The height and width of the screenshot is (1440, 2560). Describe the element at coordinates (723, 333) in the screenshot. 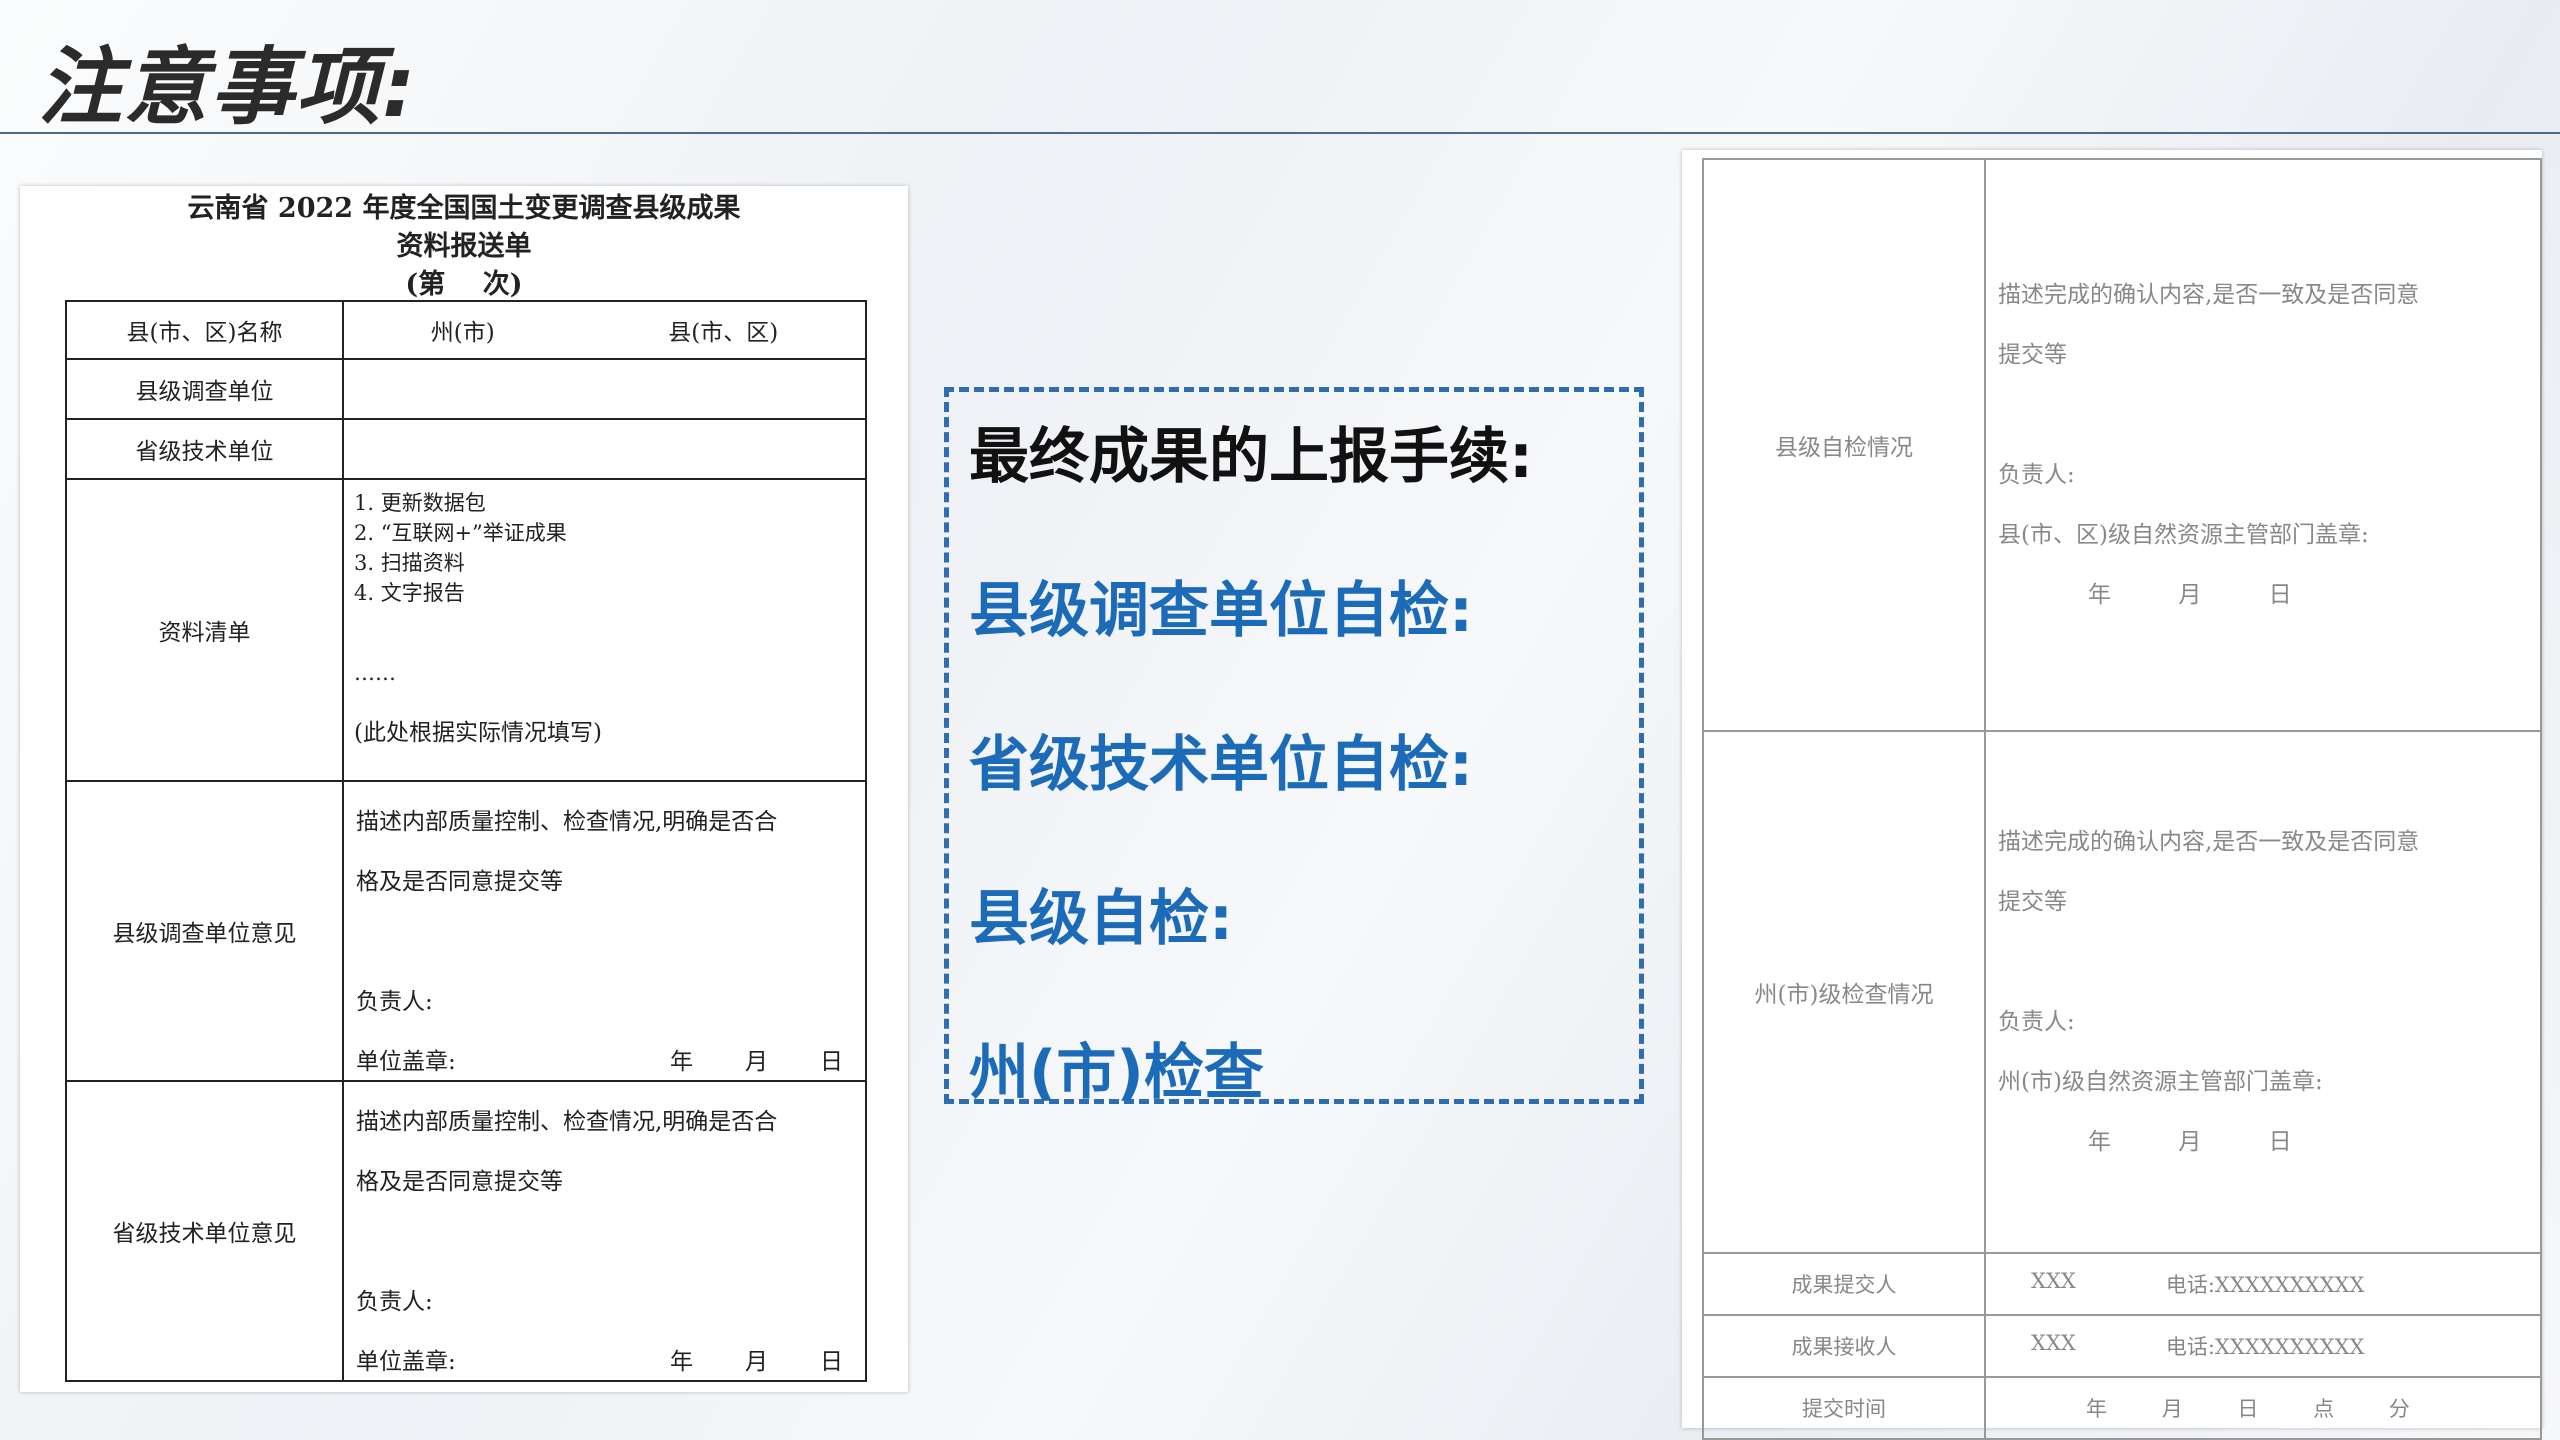

I see `county-label: 县(市、区)` at that location.